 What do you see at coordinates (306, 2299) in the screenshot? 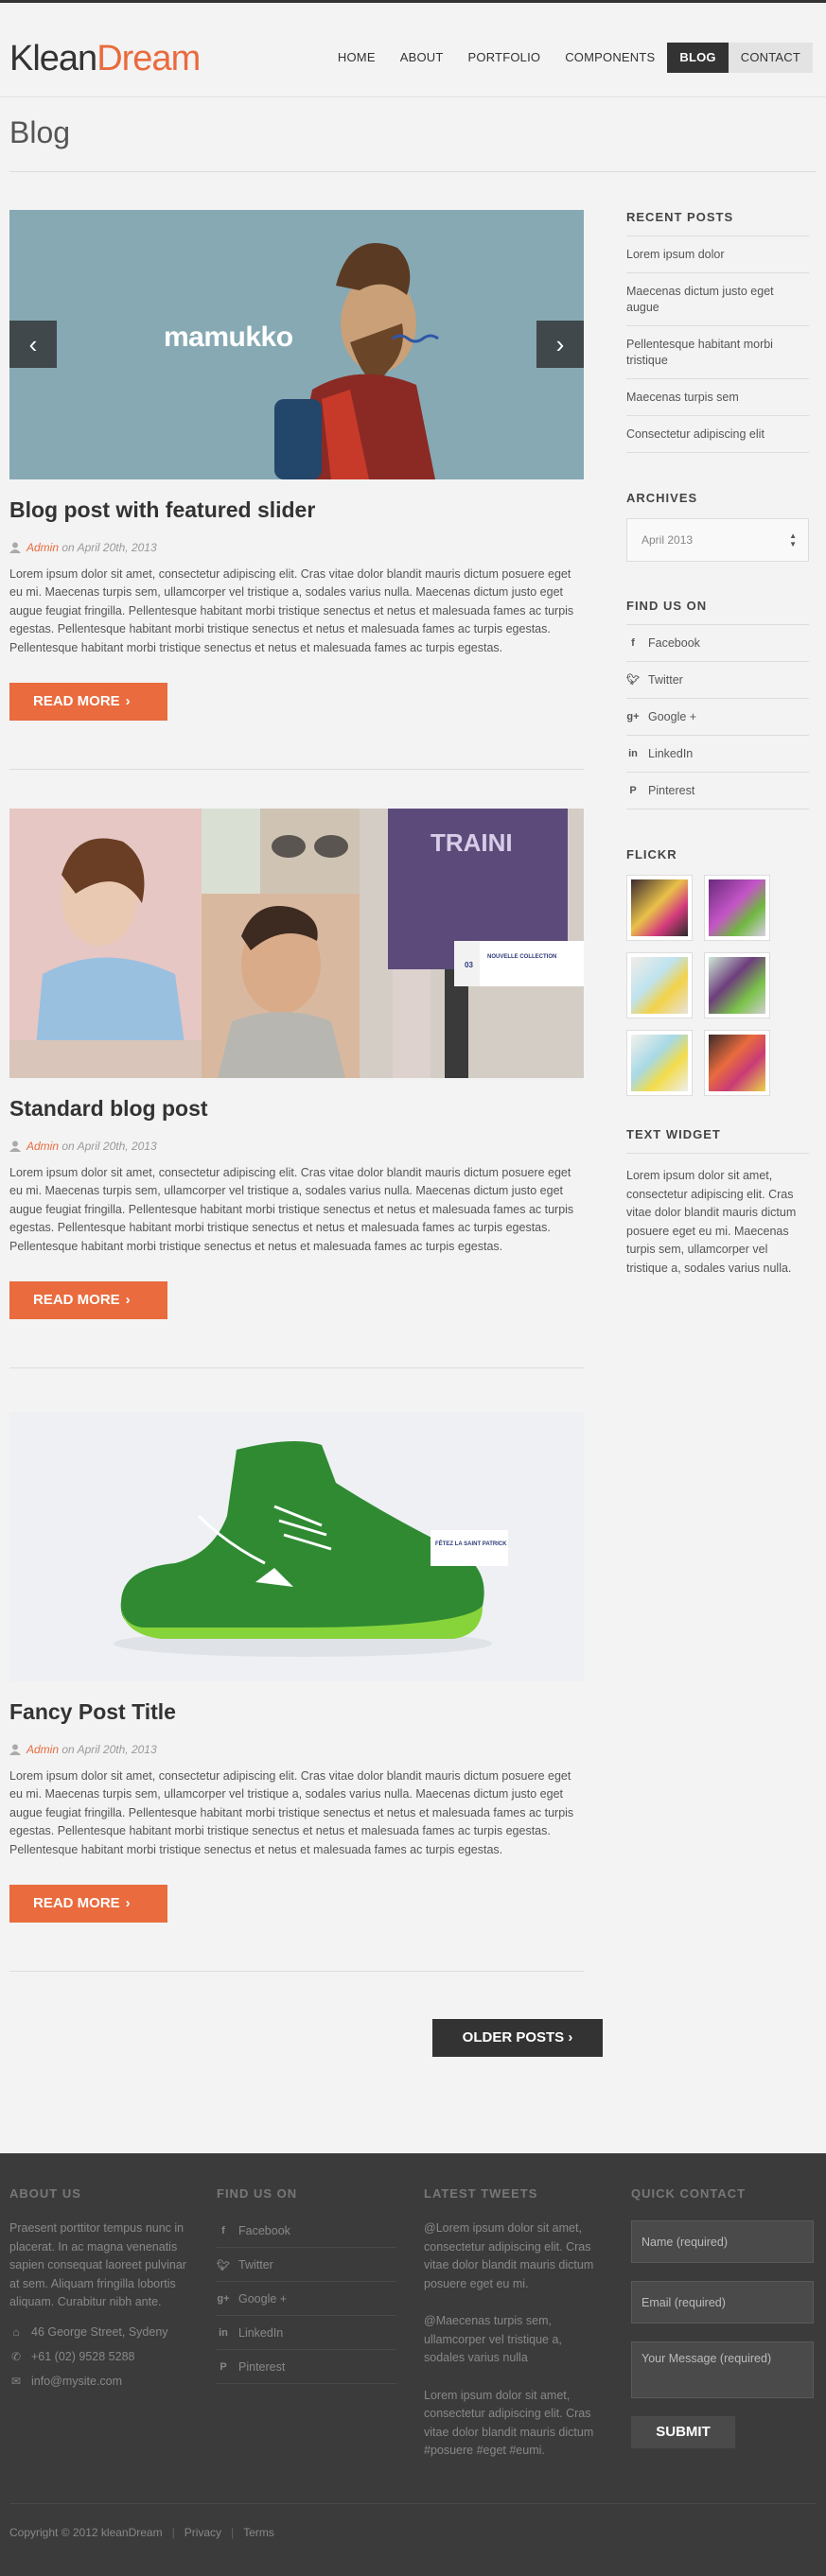
I see `footer-social-googleplus: g+ Google +` at bounding box center [306, 2299].